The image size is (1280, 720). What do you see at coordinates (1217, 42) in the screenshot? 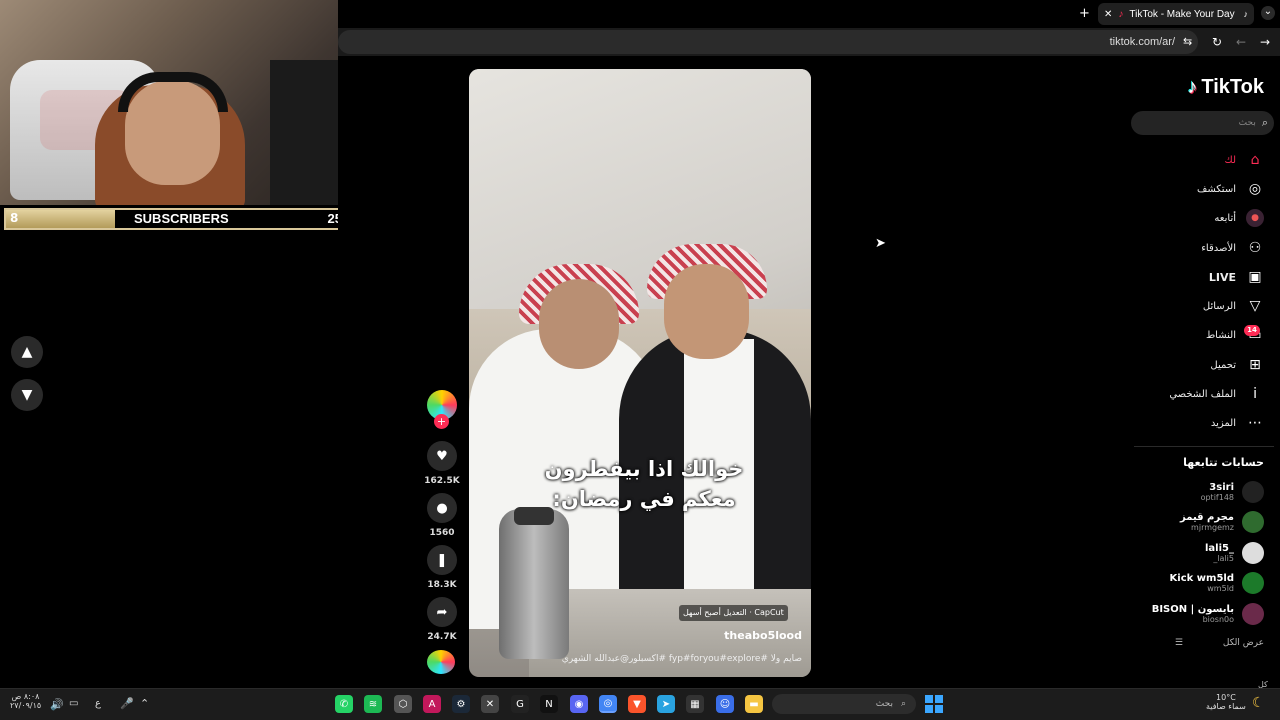
I see `reload-icon: ↻` at bounding box center [1217, 42].